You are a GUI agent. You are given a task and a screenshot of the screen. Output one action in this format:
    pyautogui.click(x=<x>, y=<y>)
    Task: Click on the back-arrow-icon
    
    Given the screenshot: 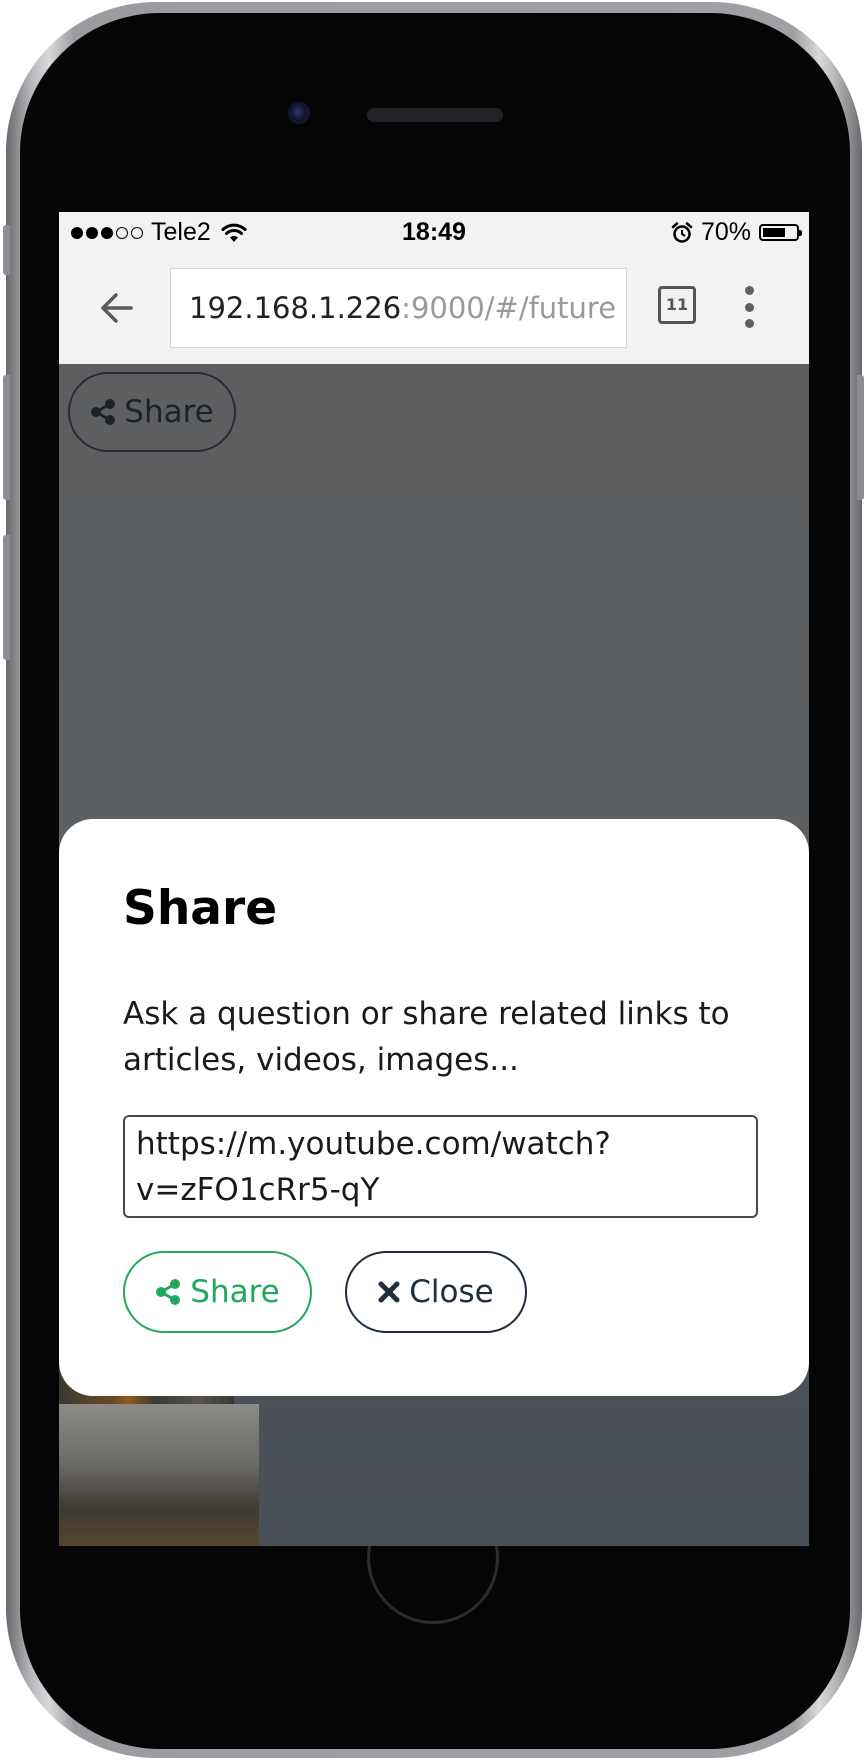 What is the action you would take?
    pyautogui.click(x=117, y=308)
    